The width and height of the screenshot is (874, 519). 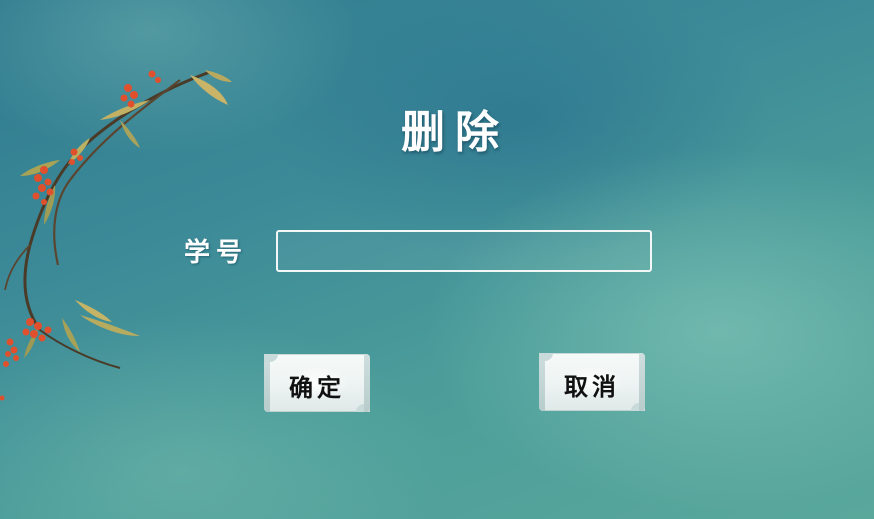 What do you see at coordinates (455, 132) in the screenshot?
I see `page-title: 删除` at bounding box center [455, 132].